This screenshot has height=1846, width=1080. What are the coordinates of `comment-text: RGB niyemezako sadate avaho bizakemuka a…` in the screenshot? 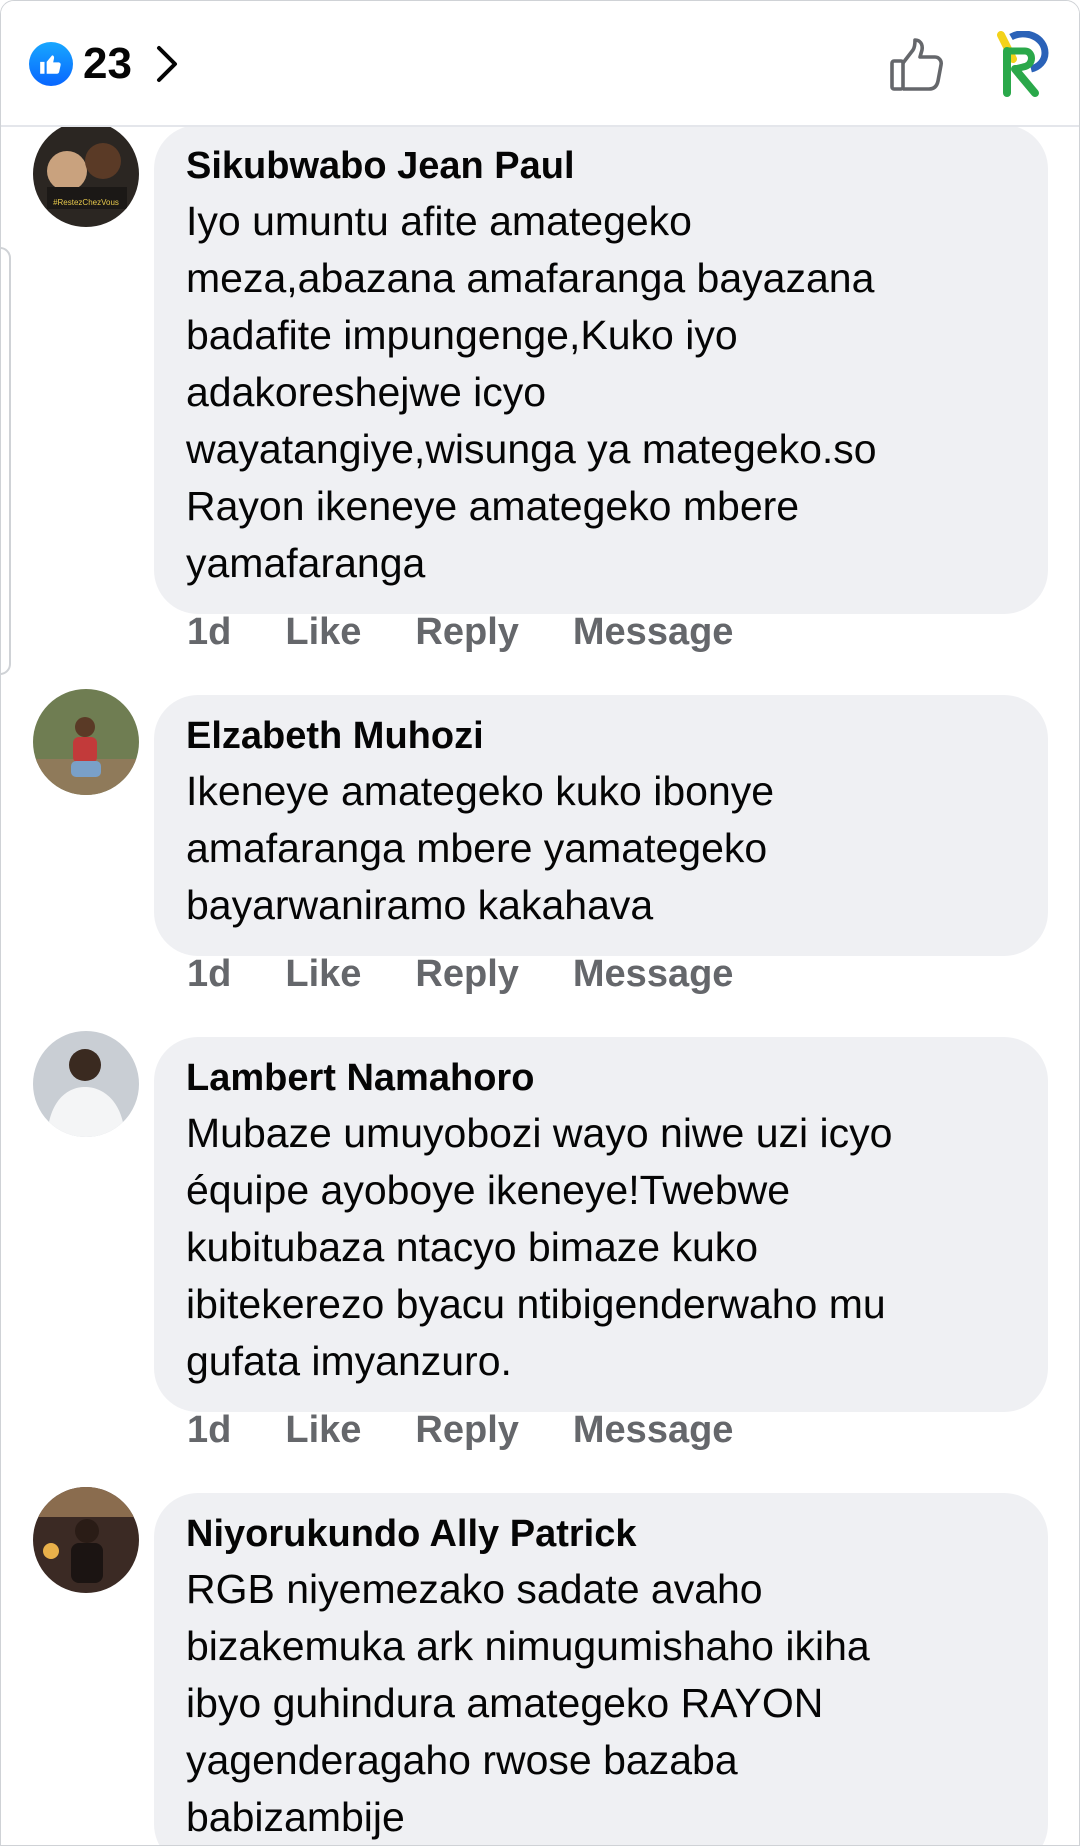 It's located at (528, 1703).